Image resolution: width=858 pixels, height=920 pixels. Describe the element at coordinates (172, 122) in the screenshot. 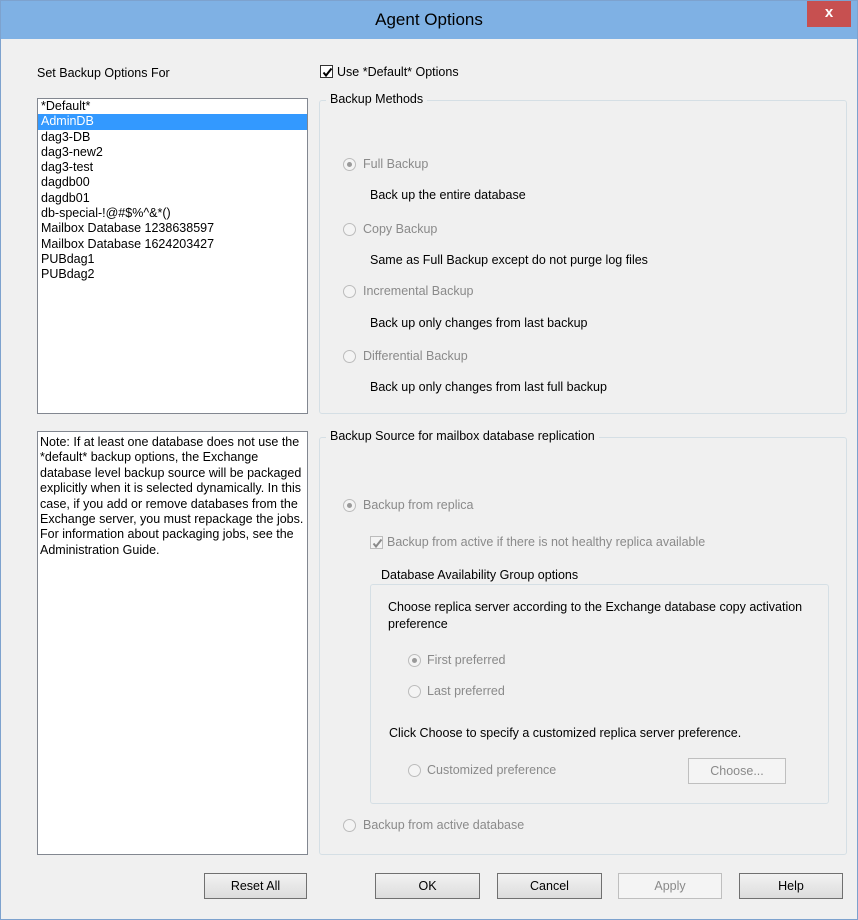

I see `database-list-item: AdminDB` at that location.